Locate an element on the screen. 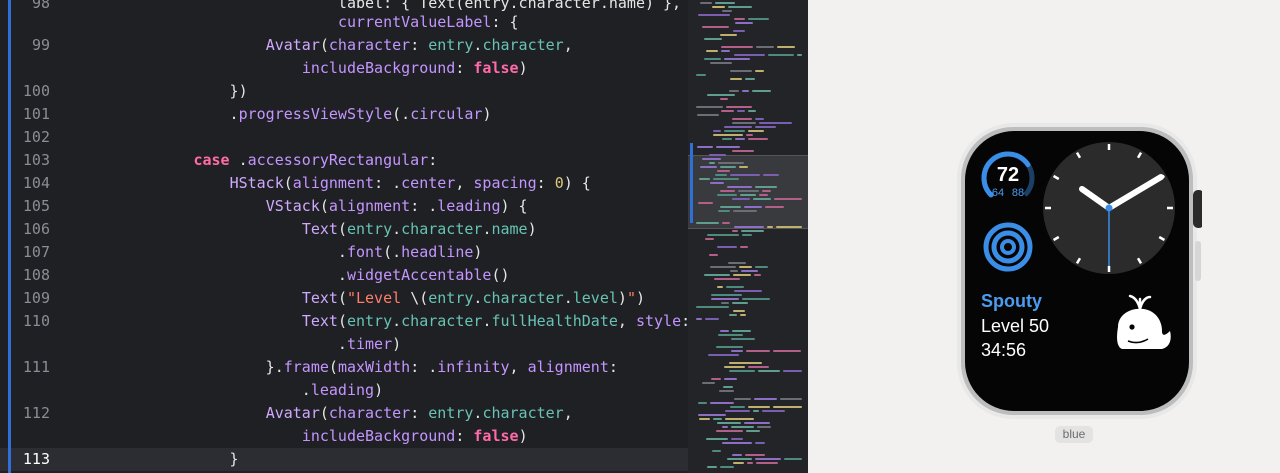 This screenshot has height=473, width=1280. code-token: circular is located at coordinates (446, 114).